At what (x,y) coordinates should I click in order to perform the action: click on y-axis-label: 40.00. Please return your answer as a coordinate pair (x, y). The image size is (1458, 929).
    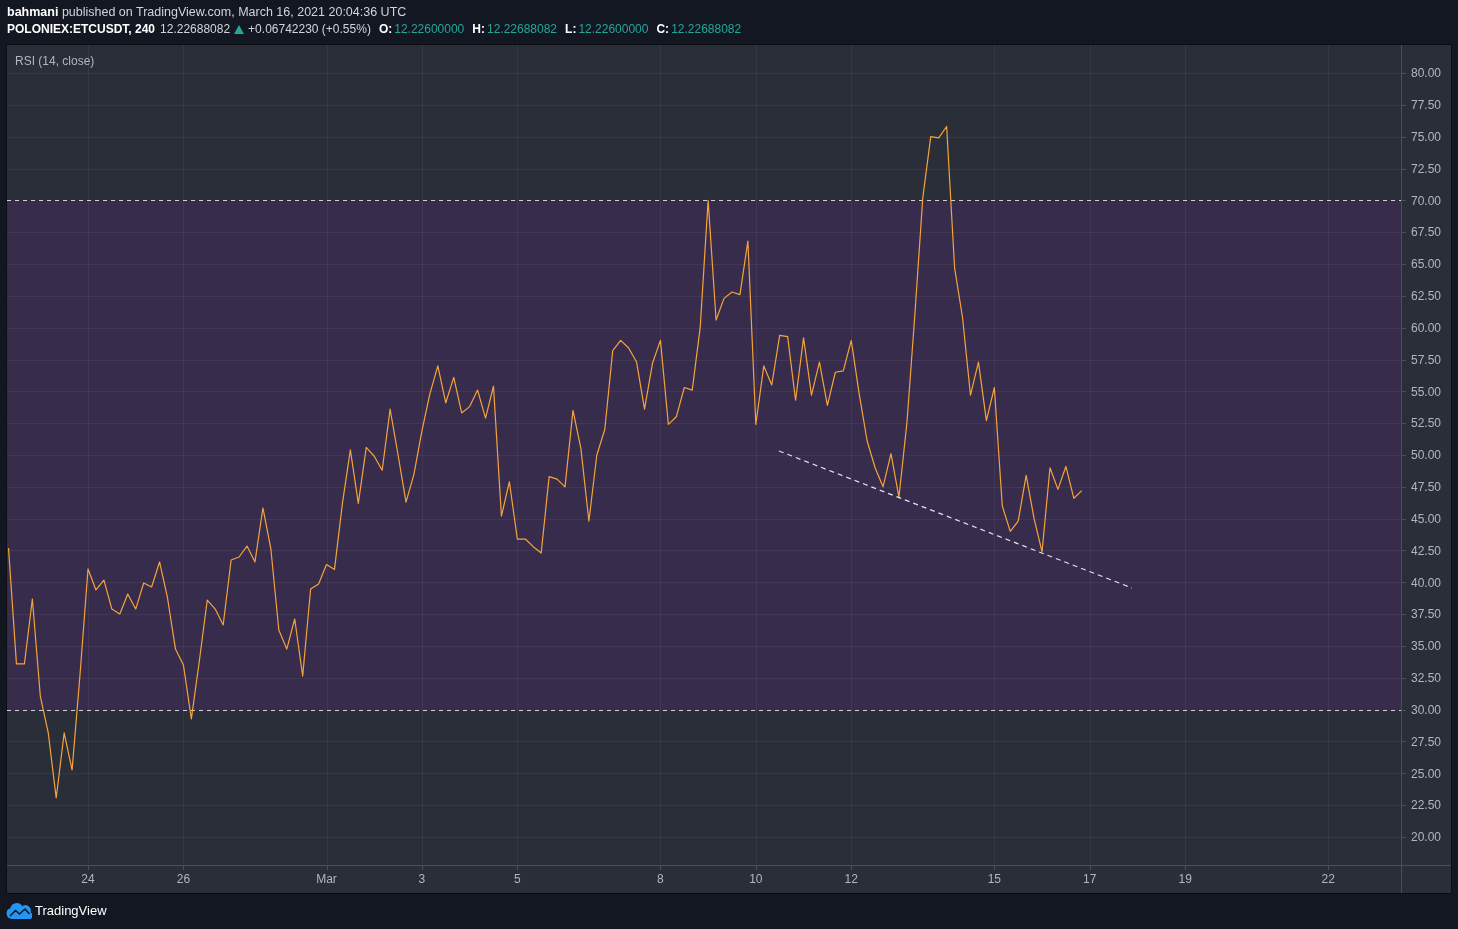
    Looking at the image, I should click on (1426, 582).